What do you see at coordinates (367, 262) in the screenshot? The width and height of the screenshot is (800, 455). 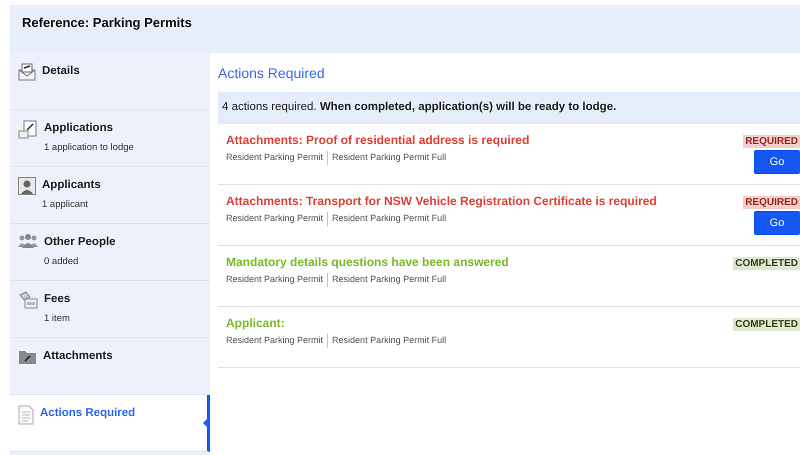 I see `action-title: Mandatory details questions have been answered` at bounding box center [367, 262].